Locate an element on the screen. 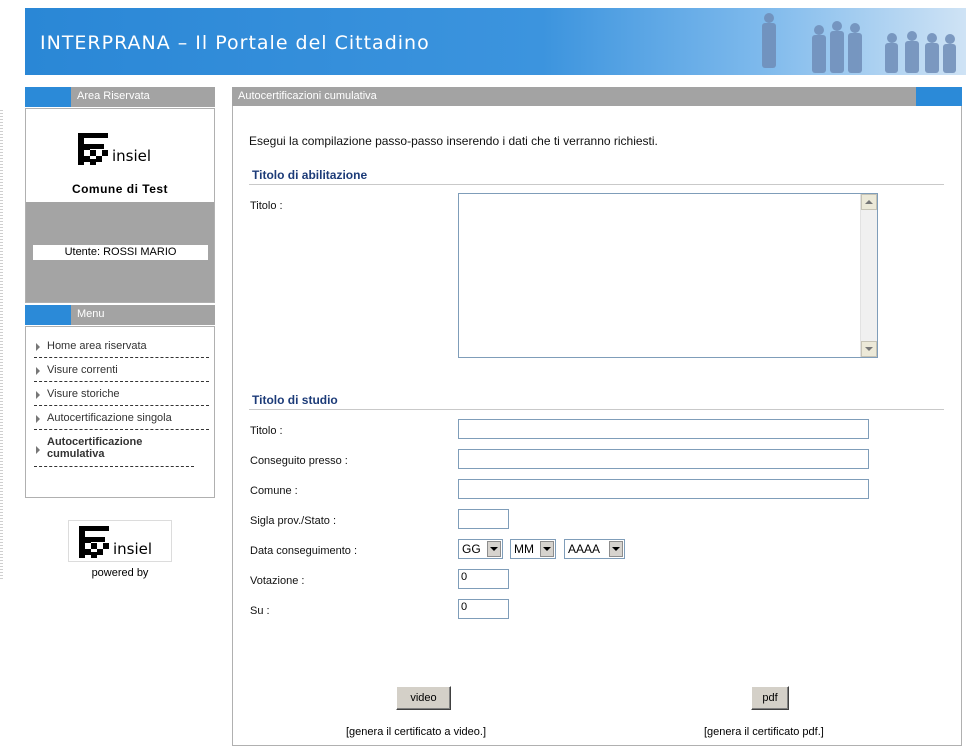  user-info-panel: Utente: ROSSI MARIO is located at coordinates (120, 252).